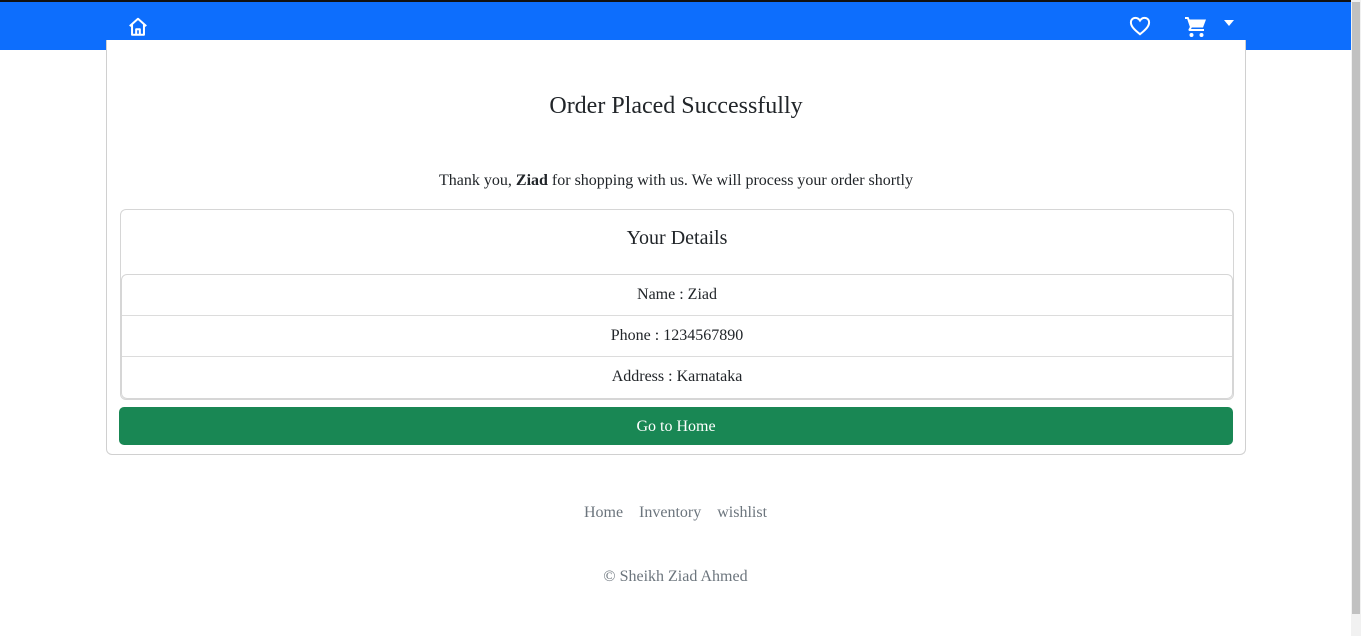 Image resolution: width=1361 pixels, height=636 pixels. I want to click on details-title: Your Details, so click(677, 238).